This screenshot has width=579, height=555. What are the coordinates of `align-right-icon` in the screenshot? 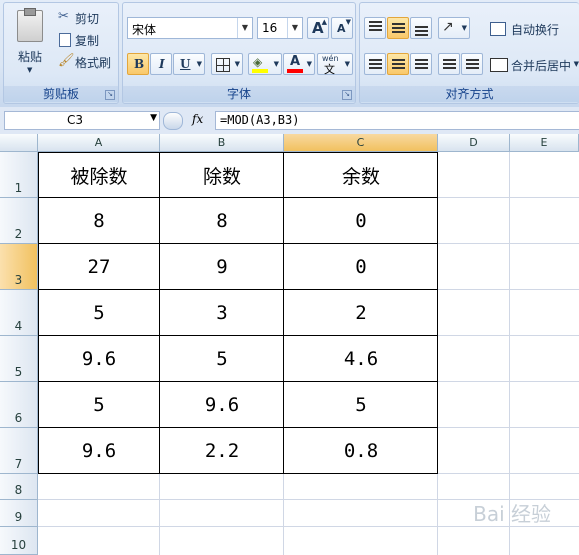 It's located at (421, 64).